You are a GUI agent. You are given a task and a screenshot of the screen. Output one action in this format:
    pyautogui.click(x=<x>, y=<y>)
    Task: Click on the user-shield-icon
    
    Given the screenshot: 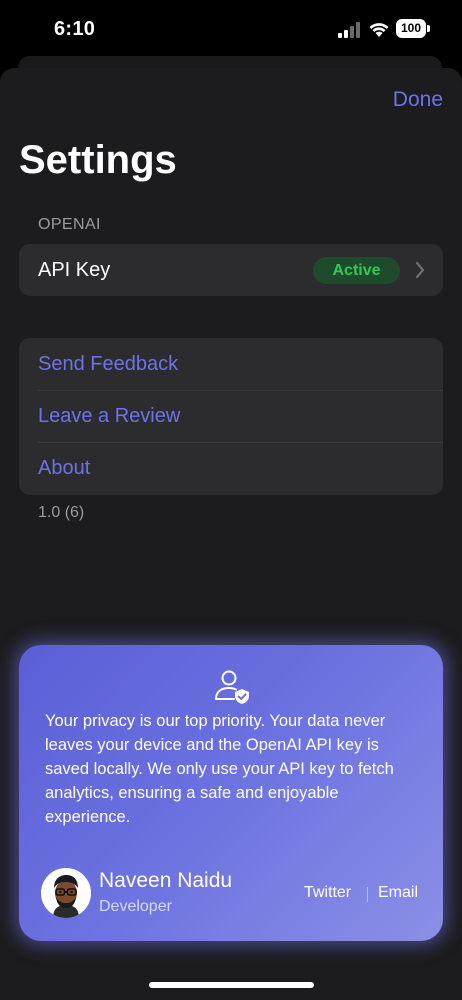 What is the action you would take?
    pyautogui.click(x=232, y=687)
    